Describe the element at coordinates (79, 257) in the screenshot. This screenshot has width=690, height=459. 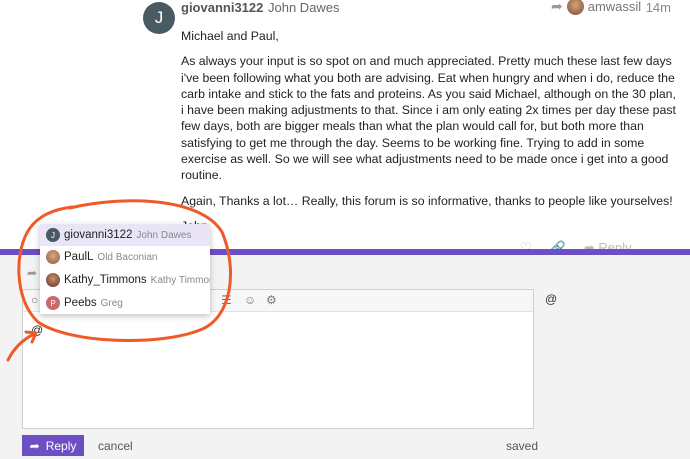
I see `autocomplete-username: PaulL` at that location.